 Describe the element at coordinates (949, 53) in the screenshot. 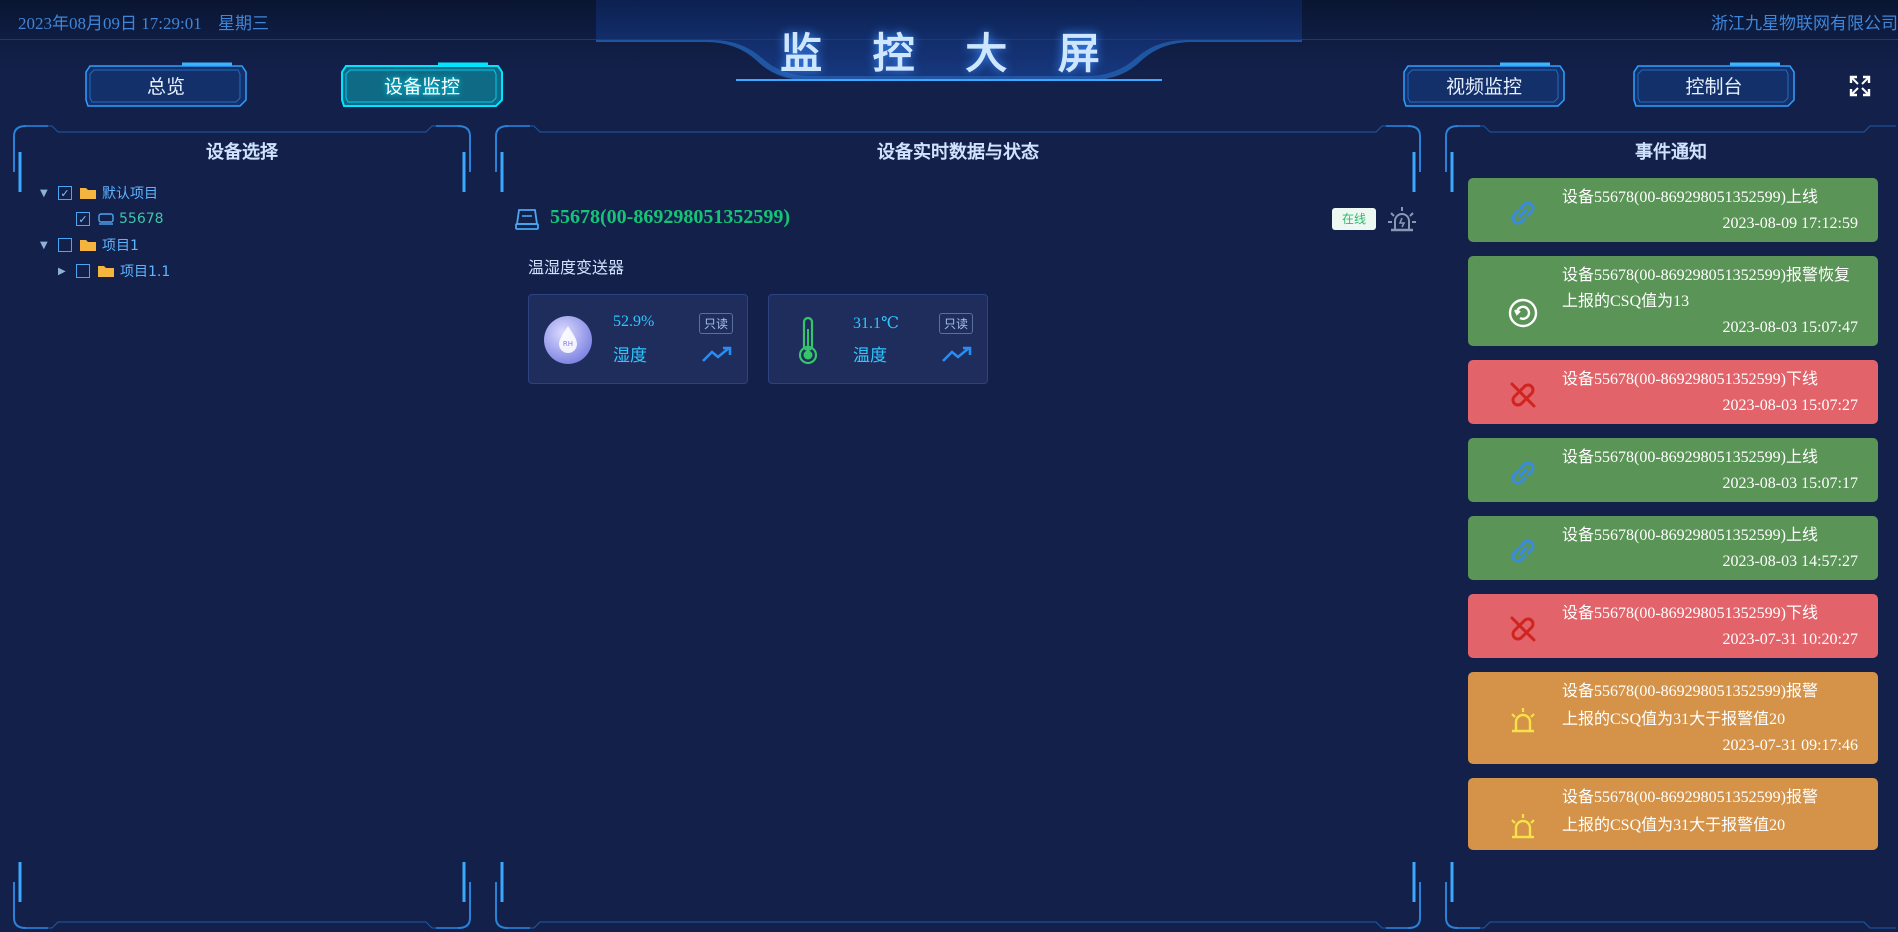

I see `page-title: 监 控 大 屏` at that location.